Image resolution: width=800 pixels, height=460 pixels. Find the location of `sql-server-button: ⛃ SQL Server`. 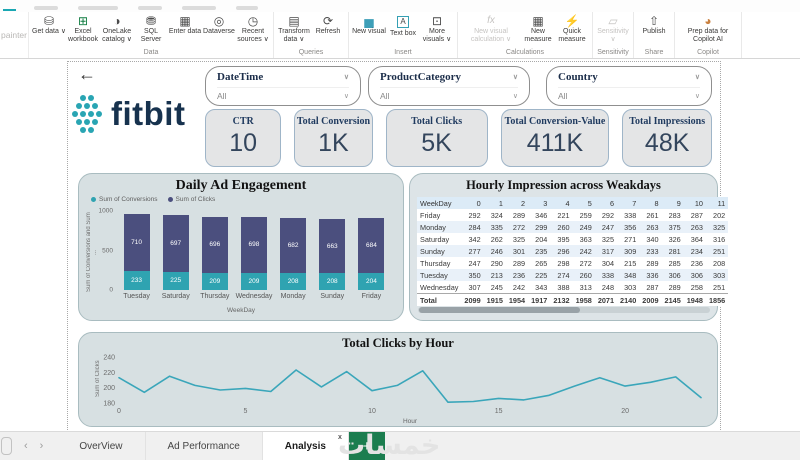

sql-server-button: ⛃ SQL Server is located at coordinates (151, 28).